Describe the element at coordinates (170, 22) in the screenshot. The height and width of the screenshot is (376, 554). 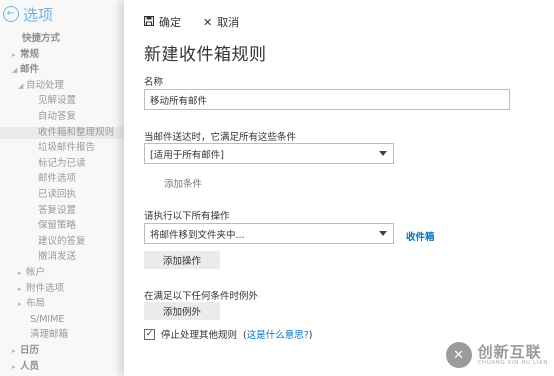
I see `save-label: 确定` at that location.